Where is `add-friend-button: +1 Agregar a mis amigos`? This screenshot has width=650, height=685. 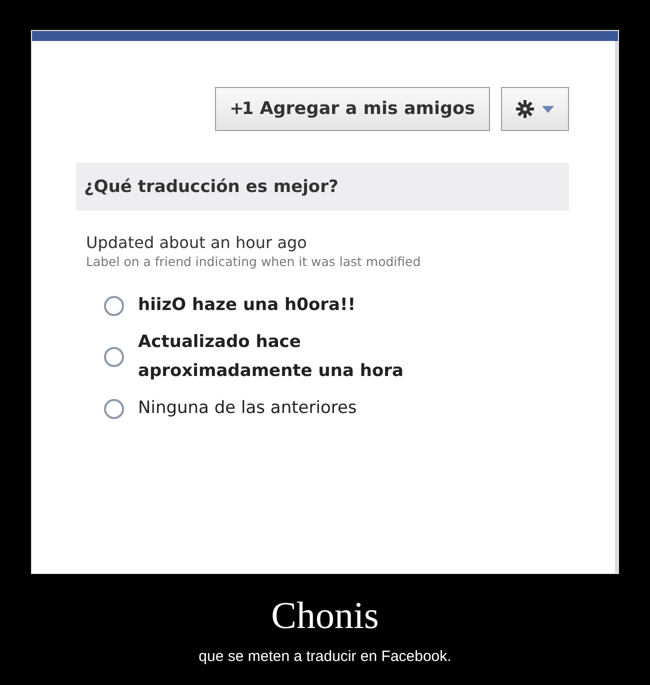 add-friend-button: +1 Agregar a mis amigos is located at coordinates (352, 109).